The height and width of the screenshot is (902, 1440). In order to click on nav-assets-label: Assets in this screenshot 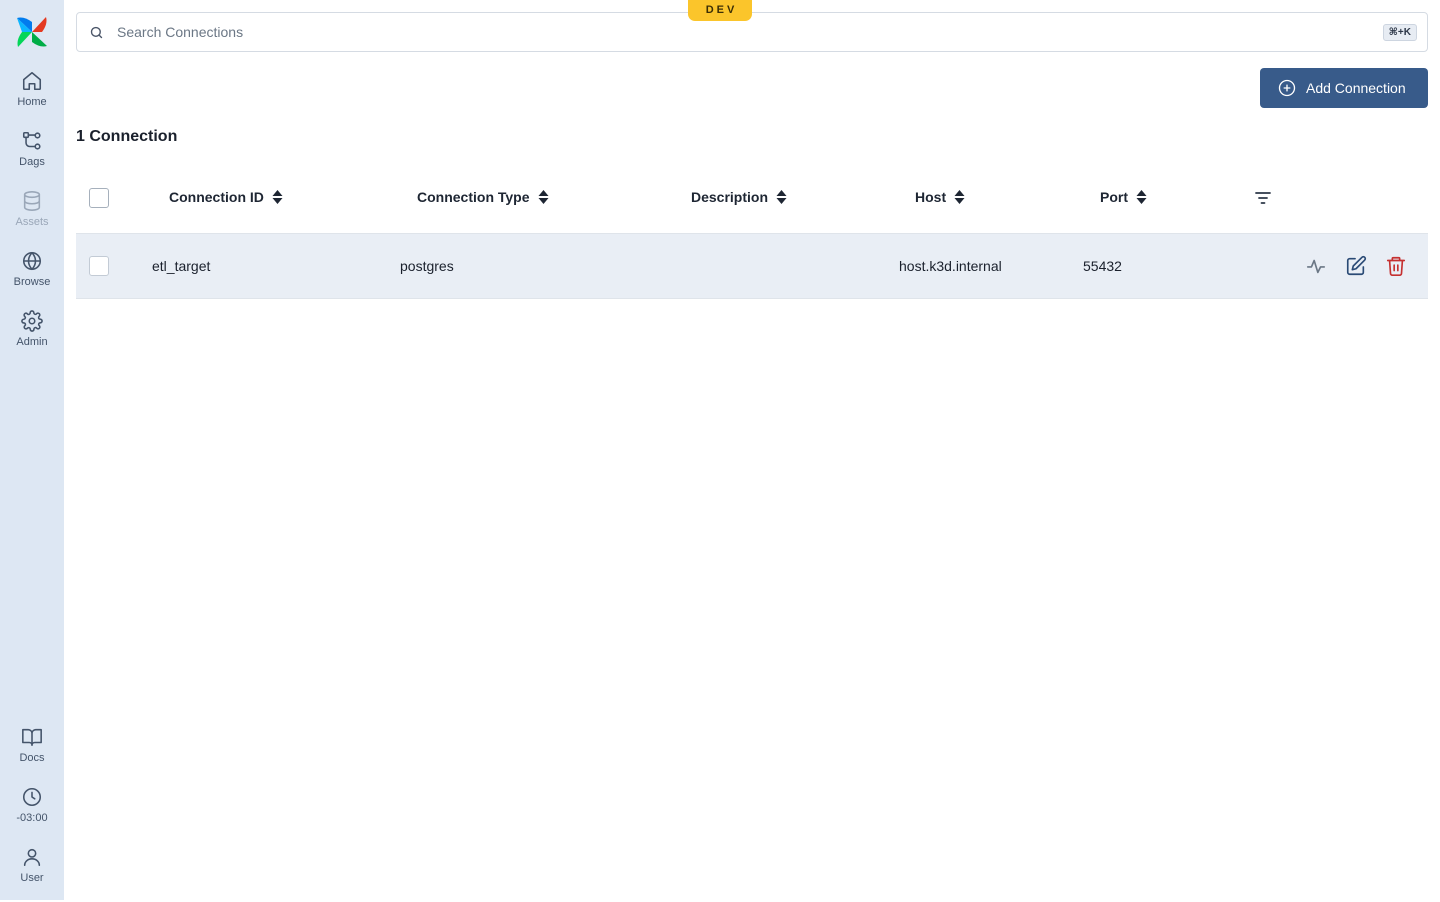, I will do `click(32, 222)`.